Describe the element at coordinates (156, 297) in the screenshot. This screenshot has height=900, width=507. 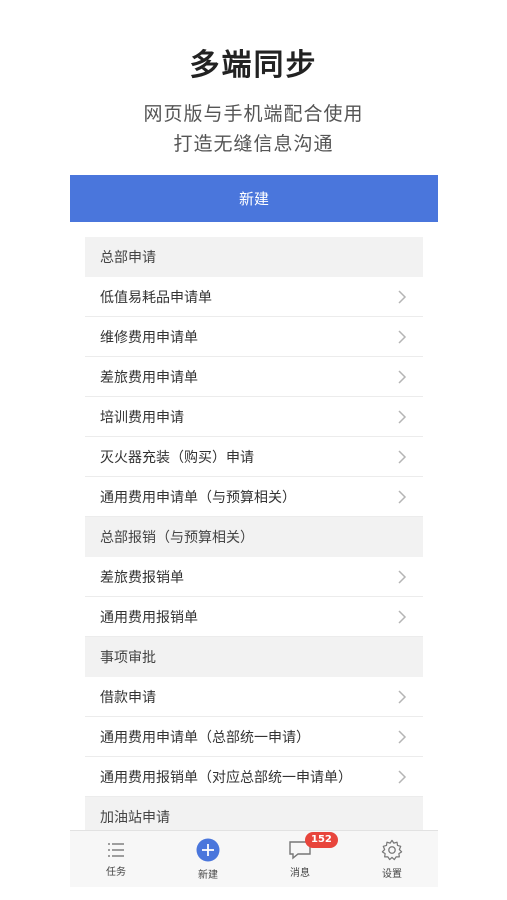
I see `list-item-label: 低值易耗品申请单` at that location.